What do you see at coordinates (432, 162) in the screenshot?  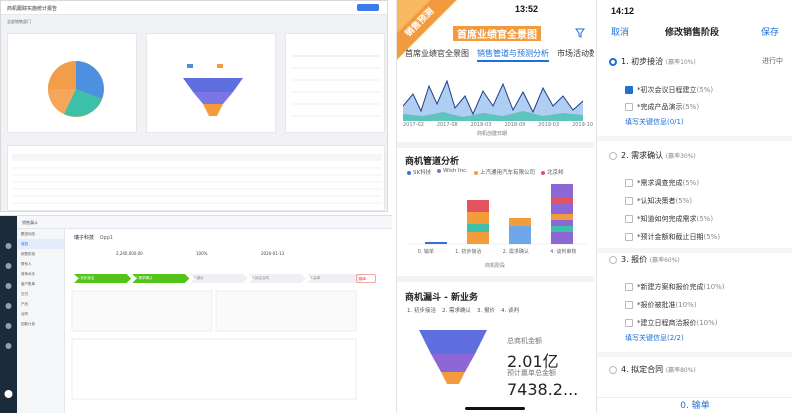 I see `pipeline-title: 商机管道分析` at bounding box center [432, 162].